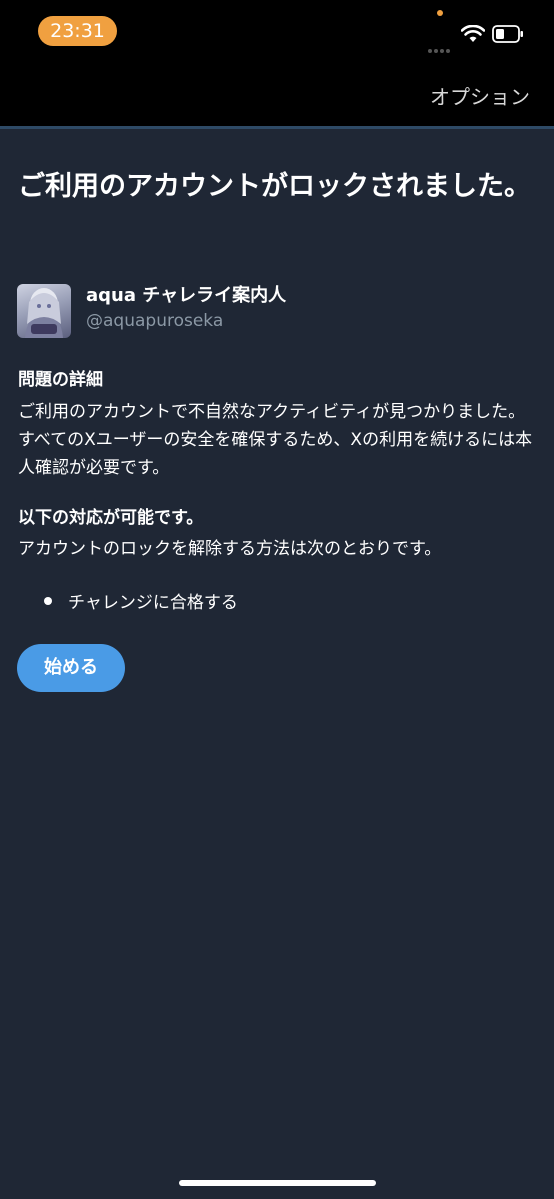 The height and width of the screenshot is (1199, 554). What do you see at coordinates (440, 13) in the screenshot?
I see `privacy-indicator-dot` at bounding box center [440, 13].